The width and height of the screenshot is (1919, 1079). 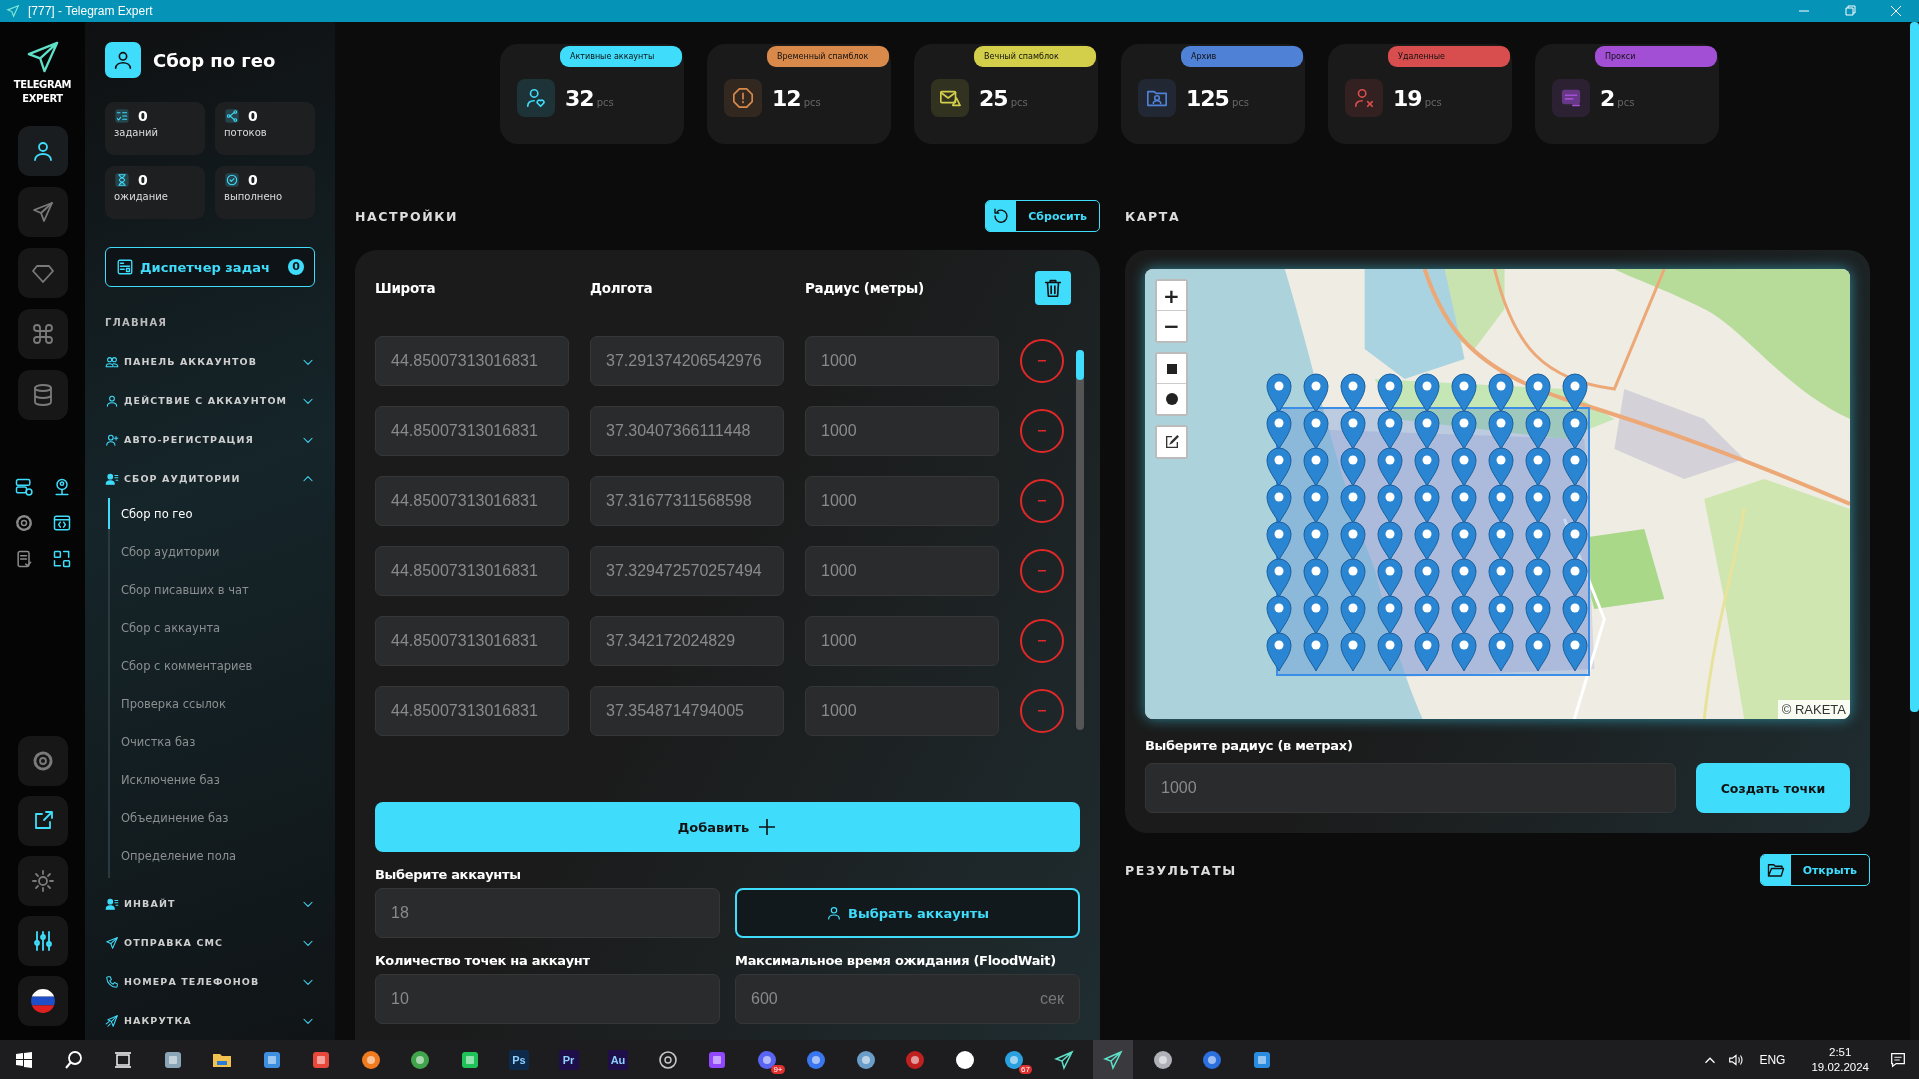 What do you see at coordinates (907, 913) in the screenshot?
I see `select-accounts-button: Выбрать аккаунты` at bounding box center [907, 913].